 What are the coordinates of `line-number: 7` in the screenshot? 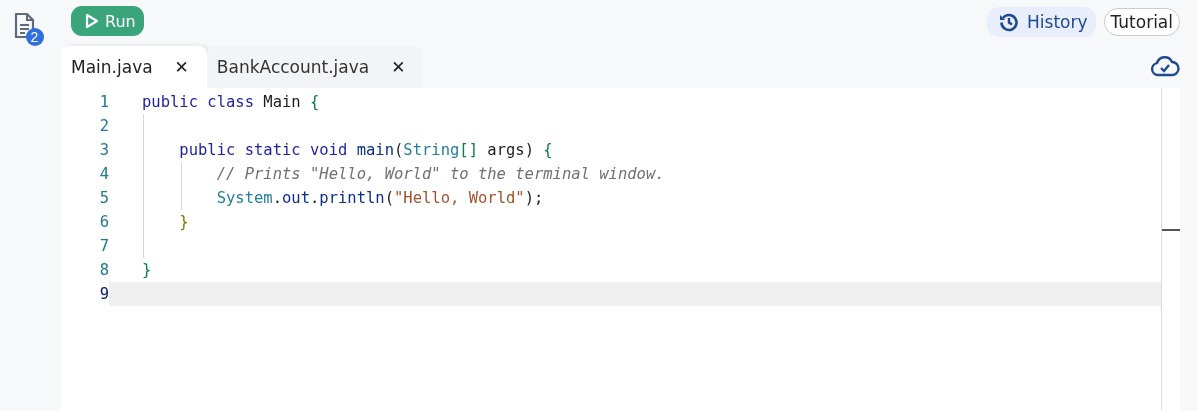 It's located at (103, 246).